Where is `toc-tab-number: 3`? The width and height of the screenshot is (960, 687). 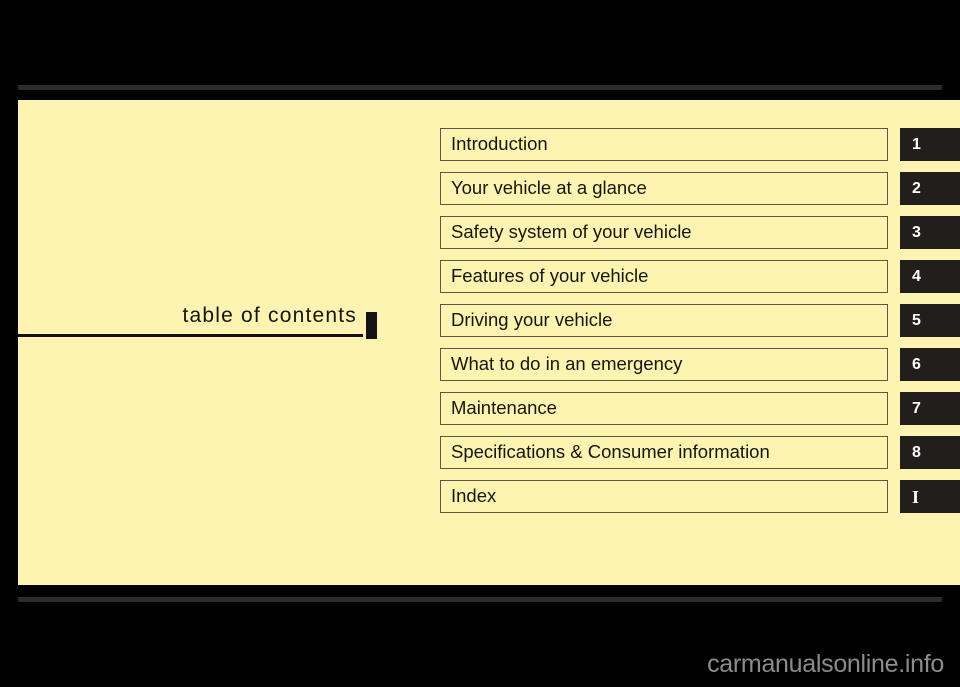 toc-tab-number: 3 is located at coordinates (916, 232).